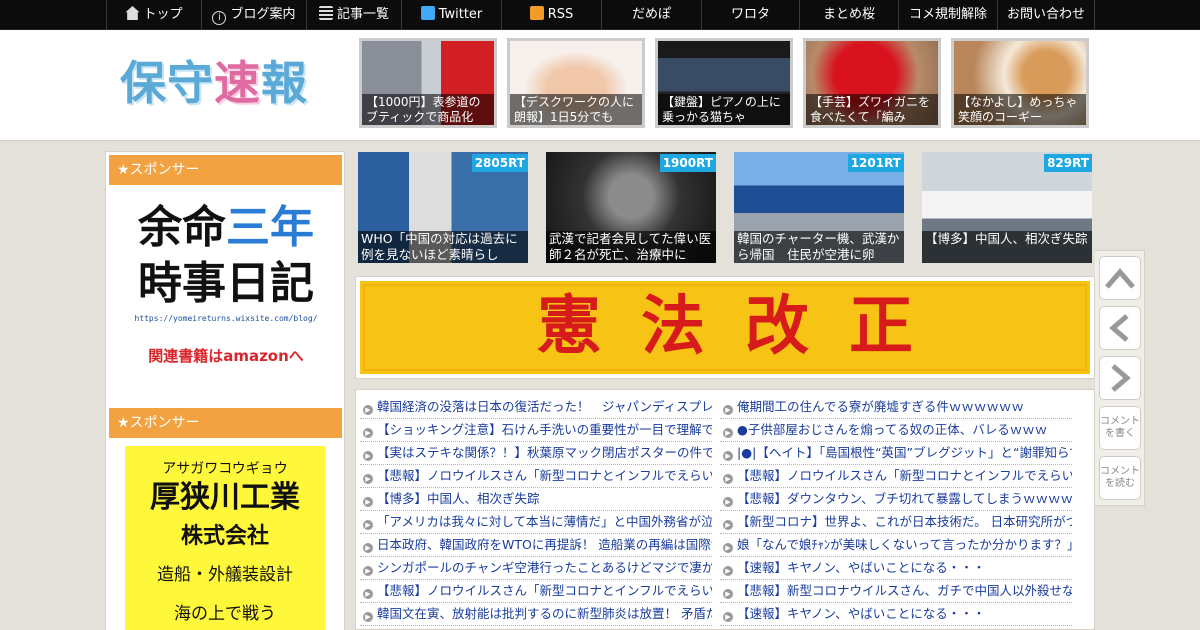 This screenshot has width=1200, height=630. I want to click on list-item: ▶ |●|【ヘイト】「島国根性“英国”ブレグジット」と“謝罪知らず, so click(896, 453).